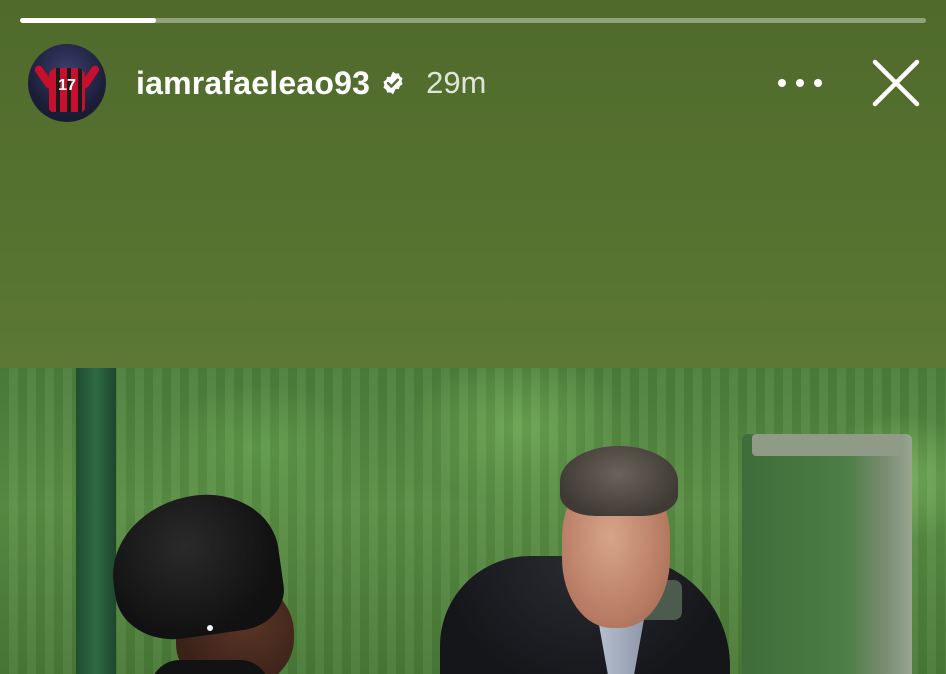 The width and height of the screenshot is (946, 674). What do you see at coordinates (210, 628) in the screenshot?
I see `person-left-earring` at bounding box center [210, 628].